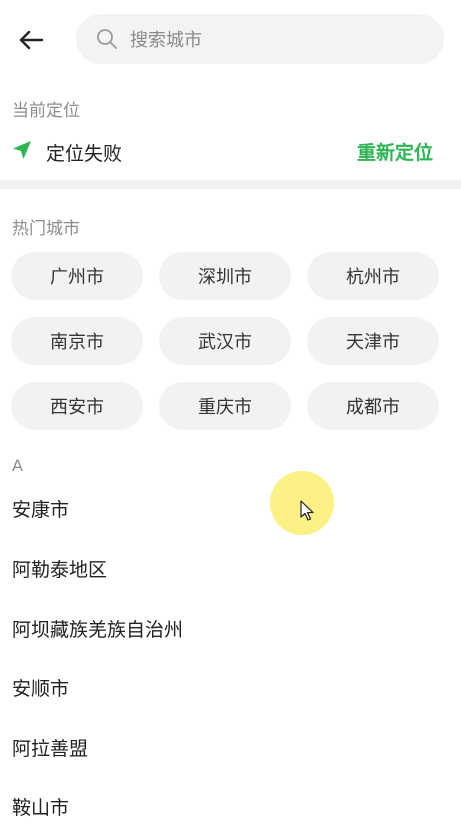 This screenshot has height=823, width=461. I want to click on back-button, so click(31, 40).